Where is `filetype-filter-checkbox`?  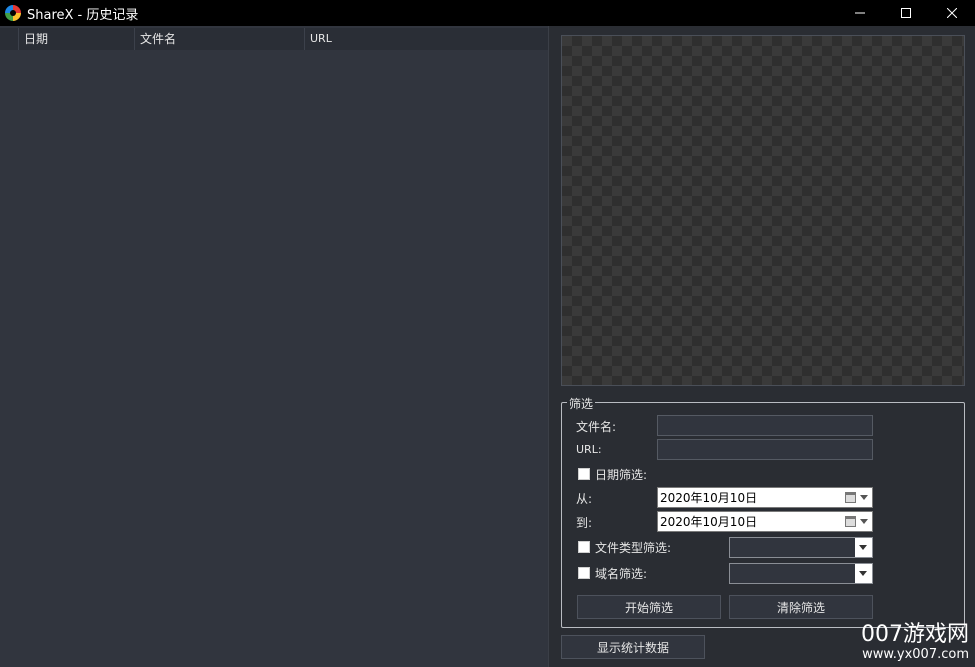 filetype-filter-checkbox is located at coordinates (584, 547).